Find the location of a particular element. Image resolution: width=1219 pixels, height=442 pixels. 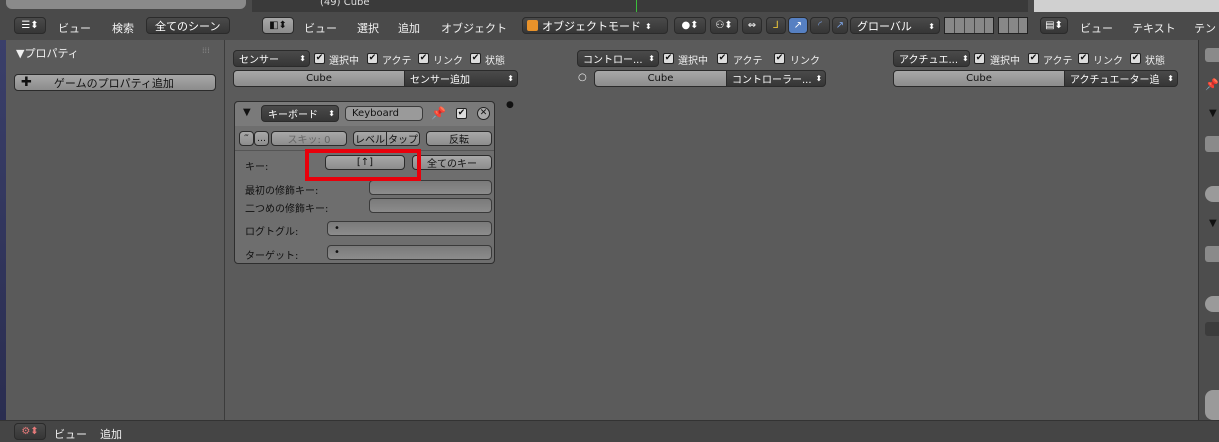

invert-toggle: 反転 is located at coordinates (459, 138).